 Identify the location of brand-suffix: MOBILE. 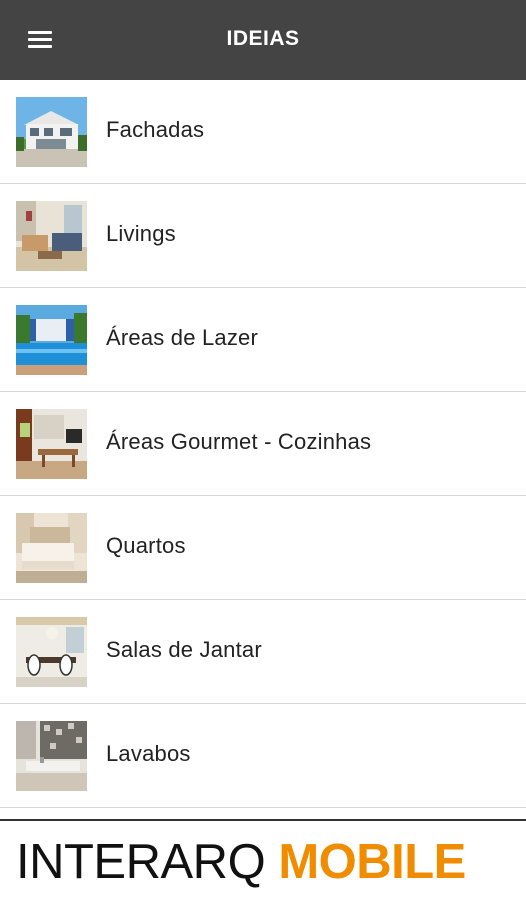
(372, 862).